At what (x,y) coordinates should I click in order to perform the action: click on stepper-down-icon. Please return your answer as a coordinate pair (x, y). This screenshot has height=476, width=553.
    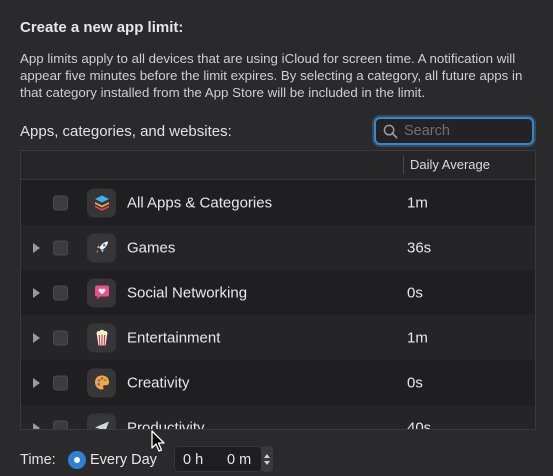
    Looking at the image, I should click on (267, 462).